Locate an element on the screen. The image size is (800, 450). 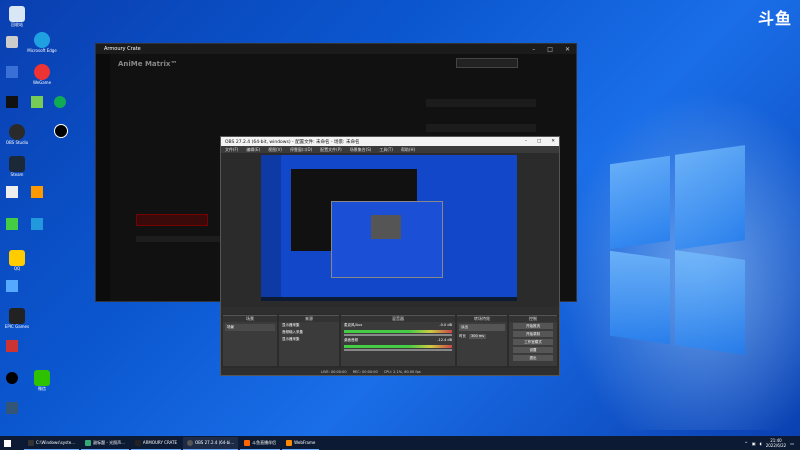
chevron-up-icon: ^ is located at coordinates (745, 443).